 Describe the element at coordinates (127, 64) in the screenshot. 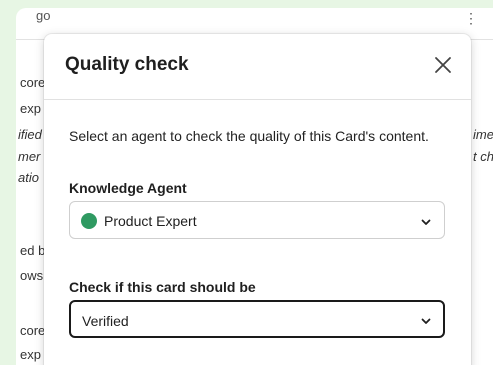

I see `modal-title: Quality check` at that location.